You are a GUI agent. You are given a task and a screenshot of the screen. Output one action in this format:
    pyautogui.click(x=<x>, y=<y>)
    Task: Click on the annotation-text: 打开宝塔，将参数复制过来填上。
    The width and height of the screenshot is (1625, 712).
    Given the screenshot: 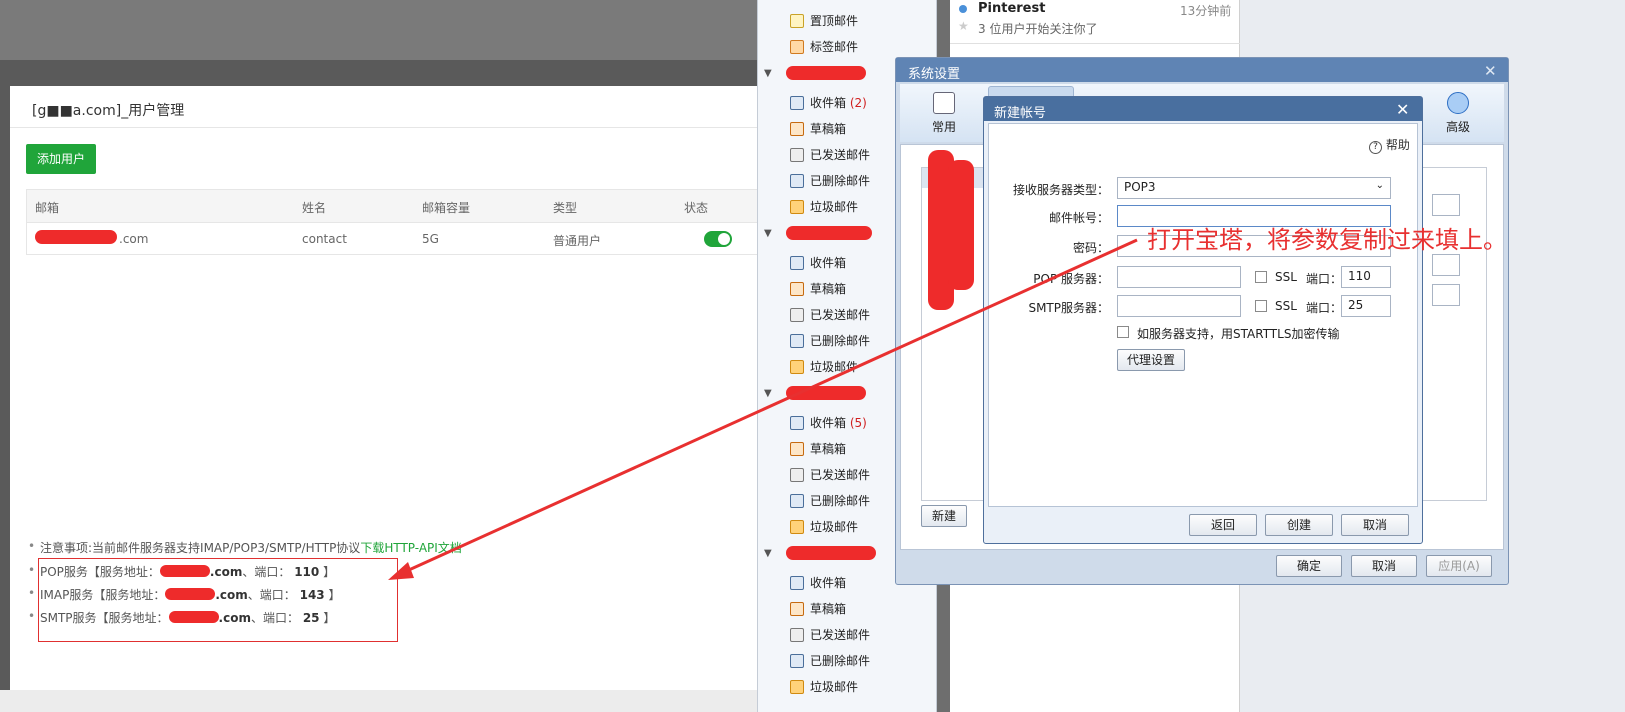 What is the action you would take?
    pyautogui.click(x=1327, y=240)
    